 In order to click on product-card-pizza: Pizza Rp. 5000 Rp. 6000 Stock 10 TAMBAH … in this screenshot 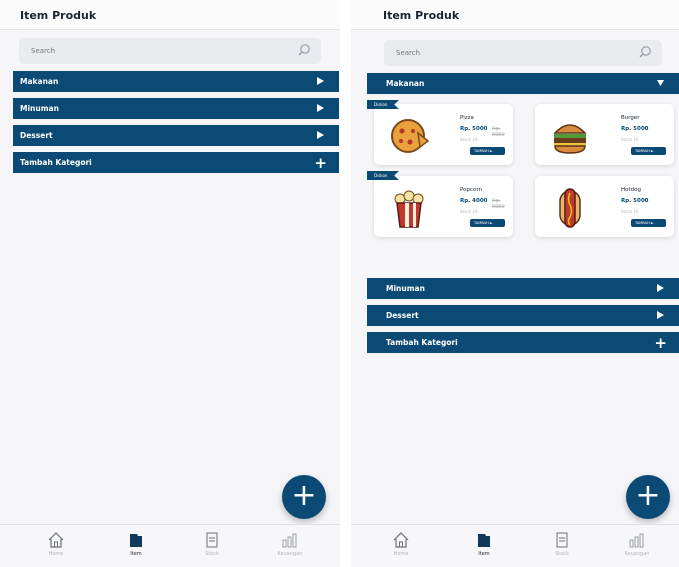, I will do `click(443, 134)`.